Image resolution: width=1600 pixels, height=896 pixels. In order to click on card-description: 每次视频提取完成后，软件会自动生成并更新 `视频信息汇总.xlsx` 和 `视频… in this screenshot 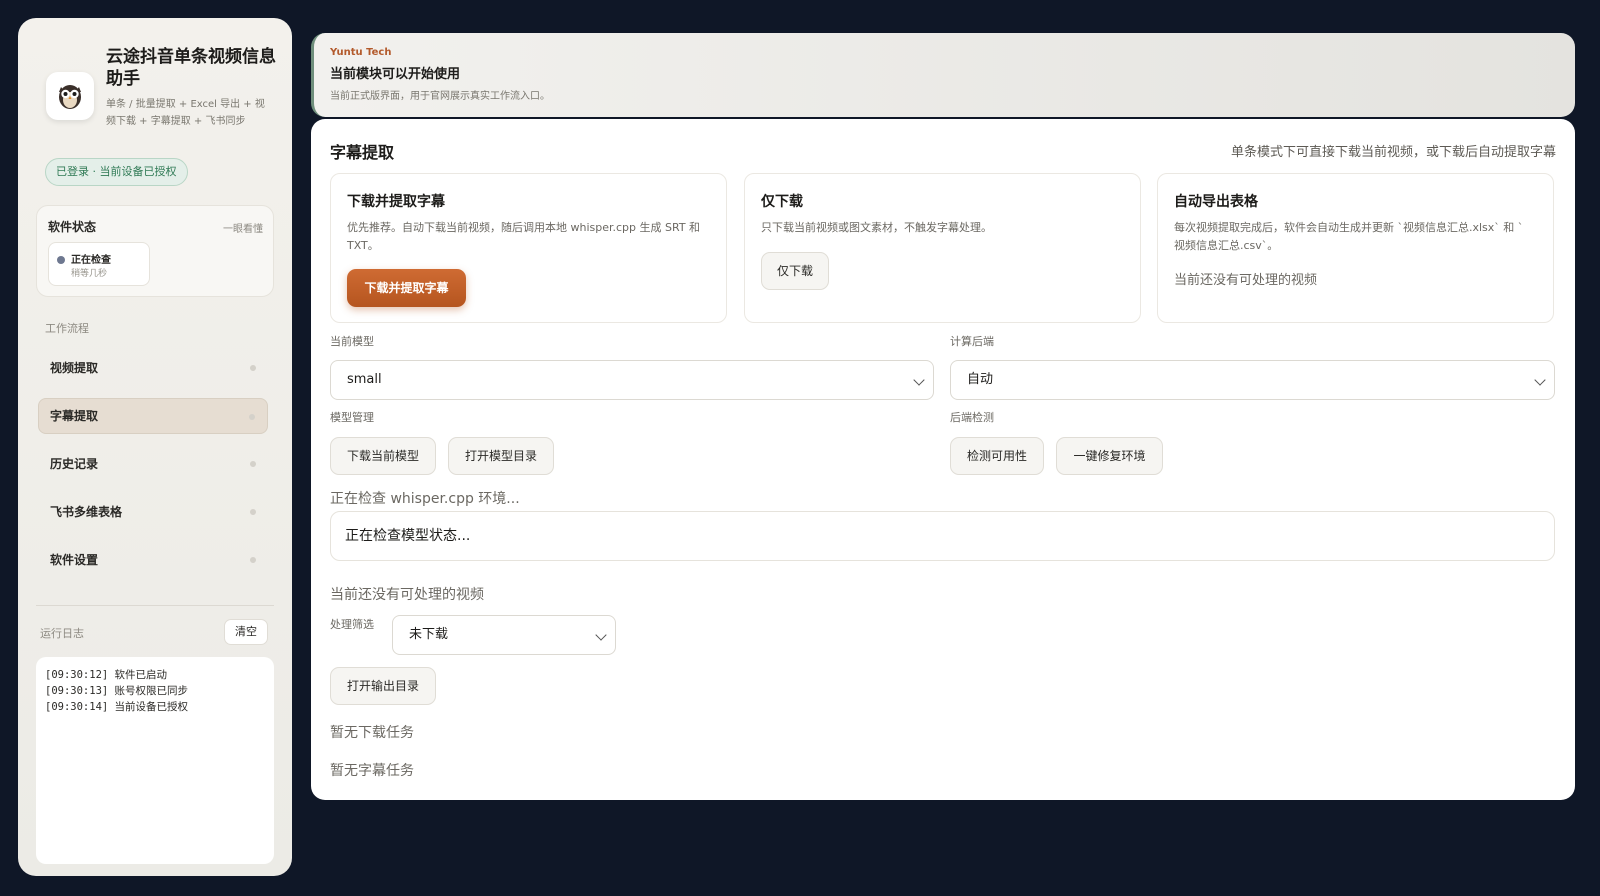, I will do `click(1349, 236)`.